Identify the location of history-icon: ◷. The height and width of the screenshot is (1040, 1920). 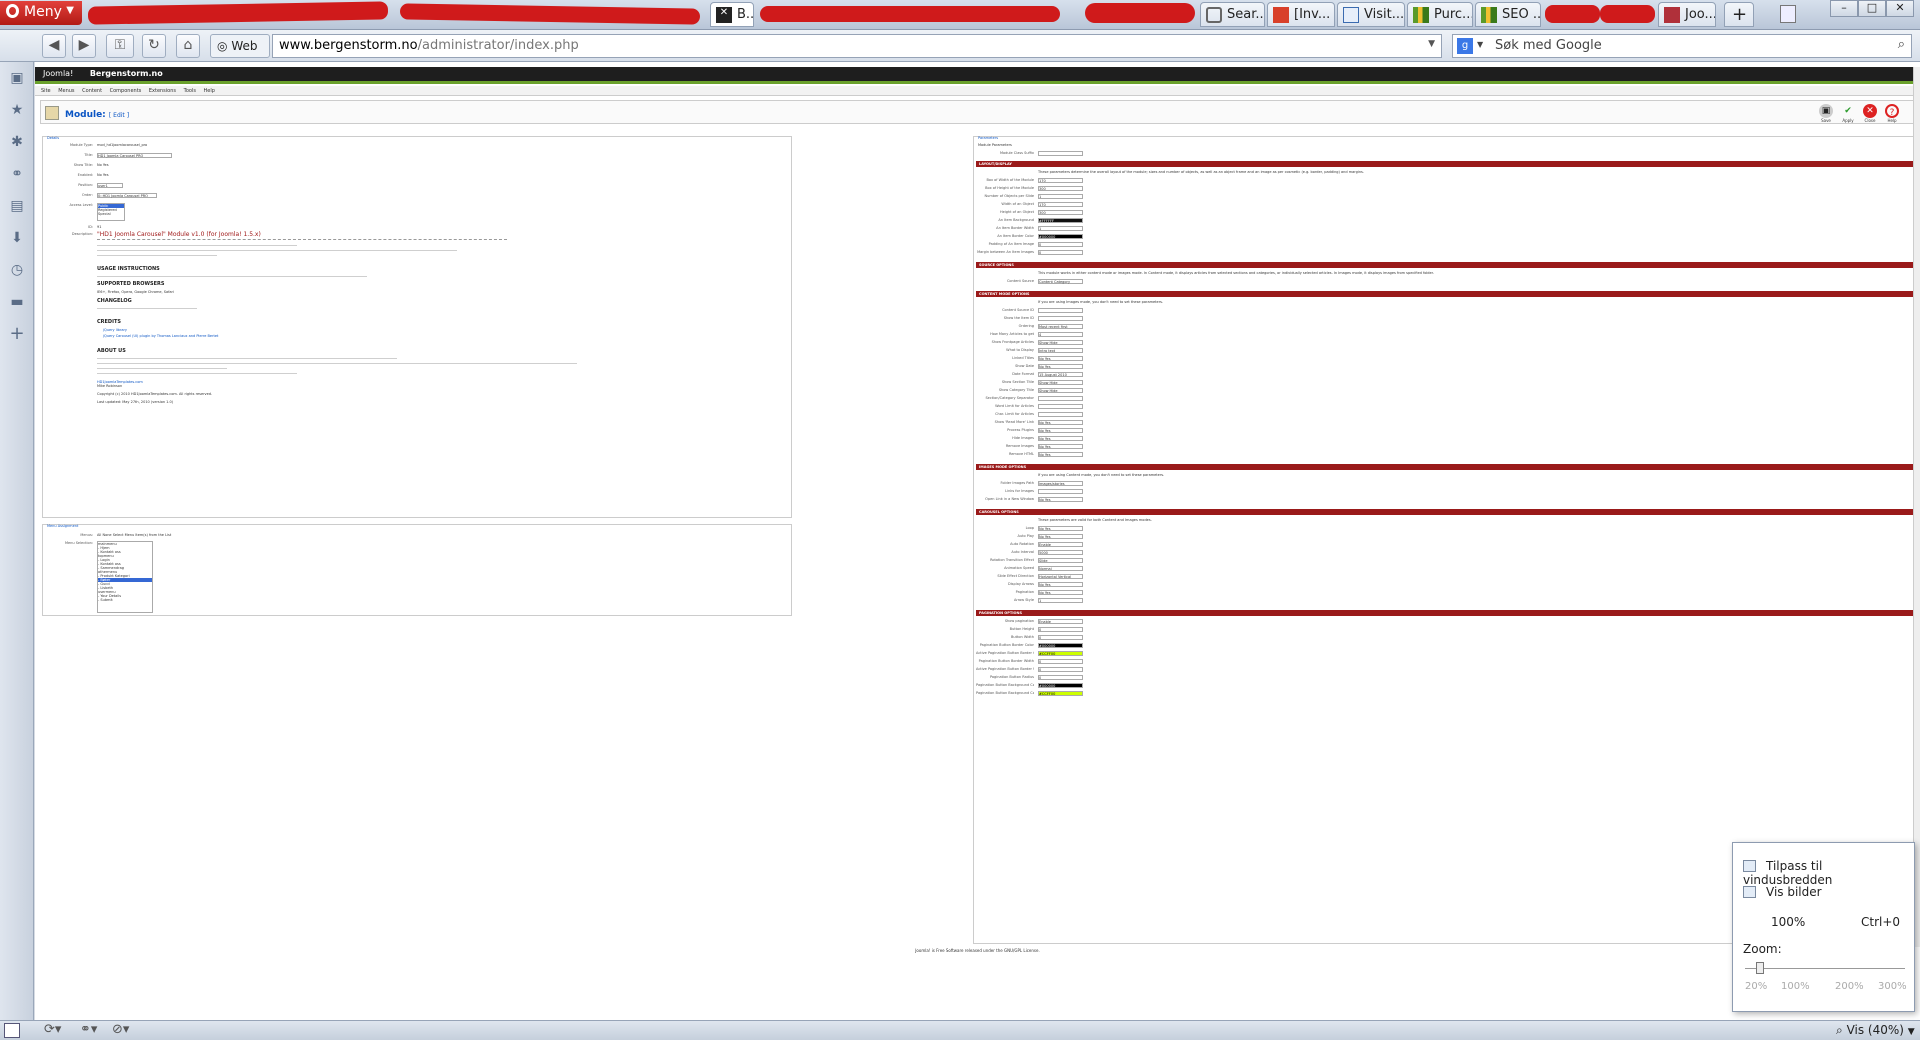
(17, 270).